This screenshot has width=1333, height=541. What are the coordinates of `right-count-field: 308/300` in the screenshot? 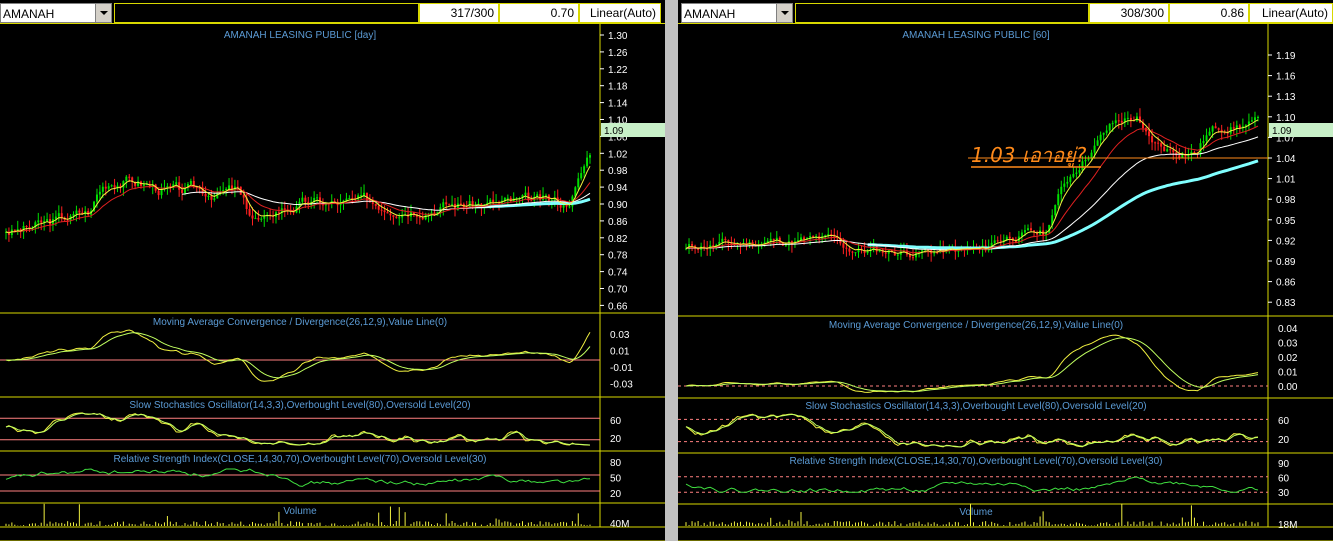 It's located at (1129, 13).